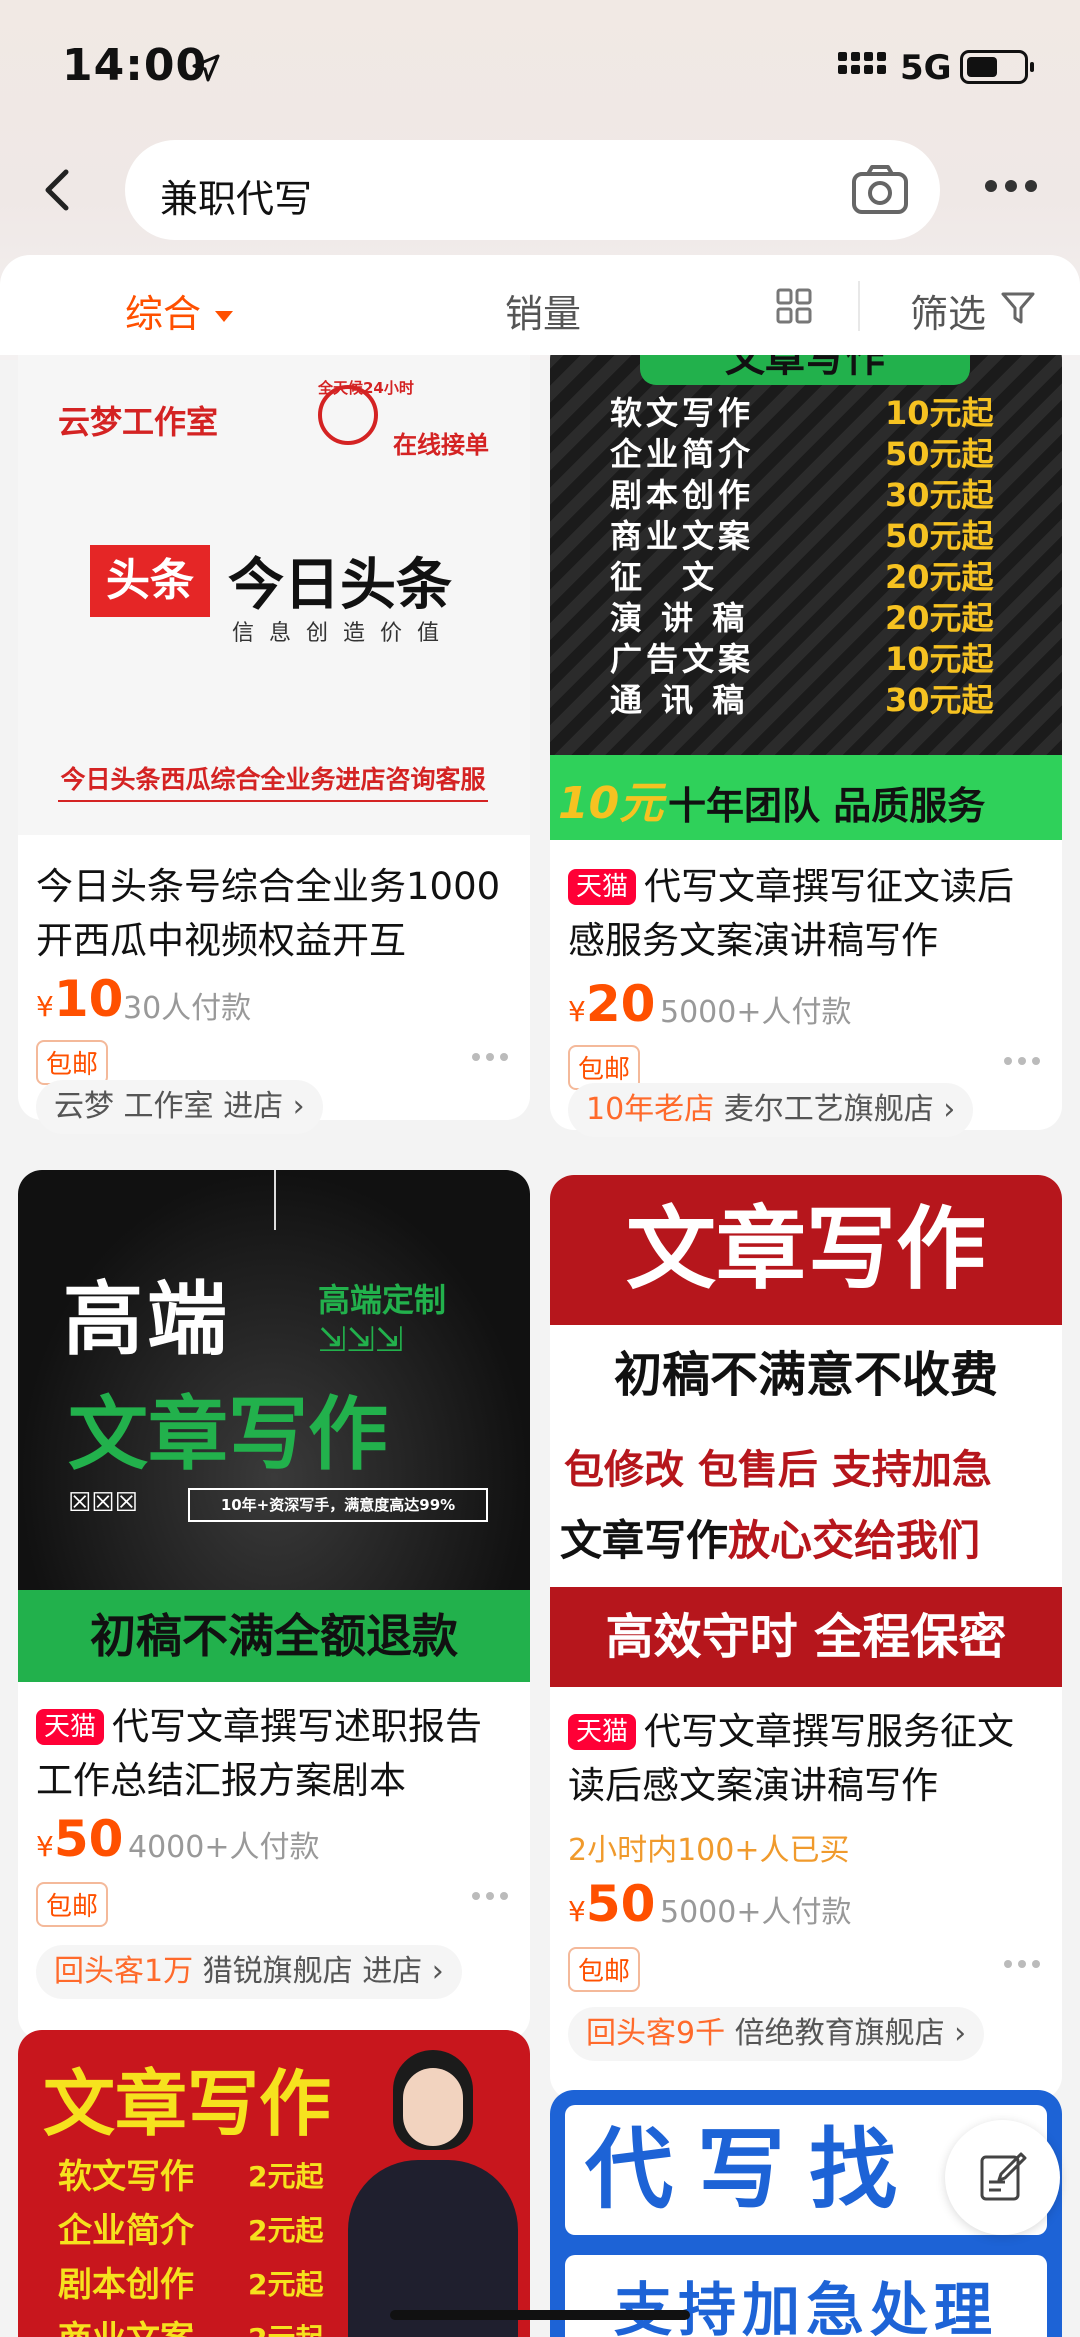  I want to click on network-label: 5G, so click(926, 68).